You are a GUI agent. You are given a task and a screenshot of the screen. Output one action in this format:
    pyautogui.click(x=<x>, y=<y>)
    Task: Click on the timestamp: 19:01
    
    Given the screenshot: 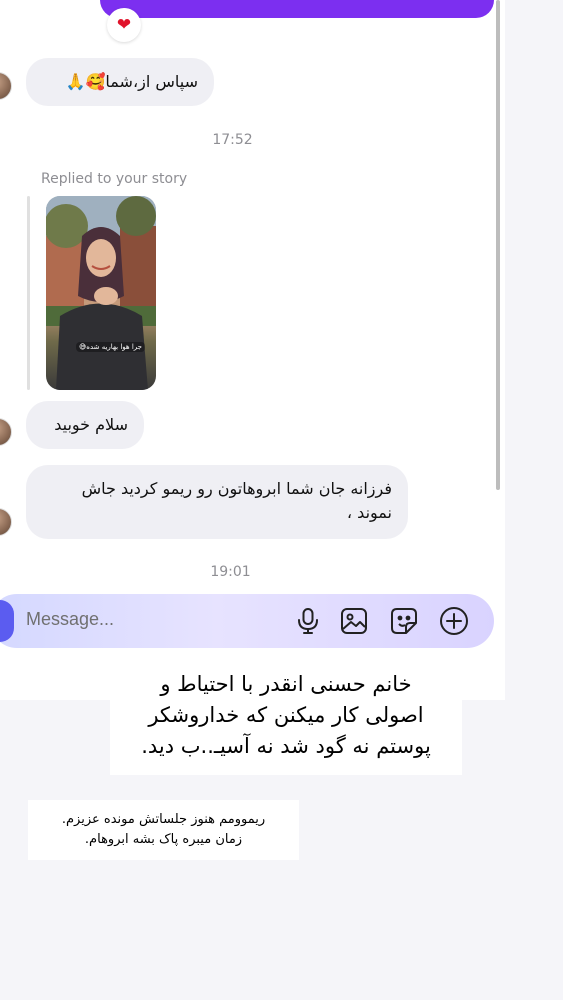 What is the action you would take?
    pyautogui.click(x=230, y=572)
    